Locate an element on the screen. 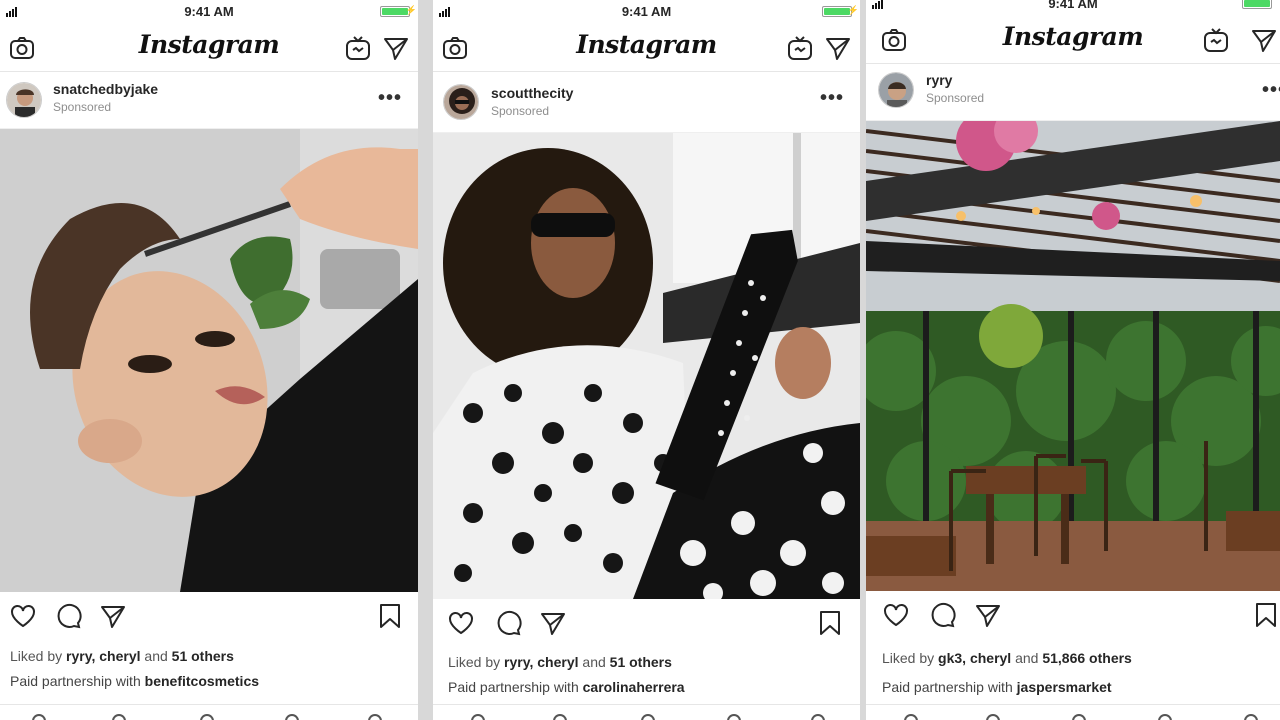  likes-line: Liked by gk3, cheryl and 51,866 others is located at coordinates (1007, 658).